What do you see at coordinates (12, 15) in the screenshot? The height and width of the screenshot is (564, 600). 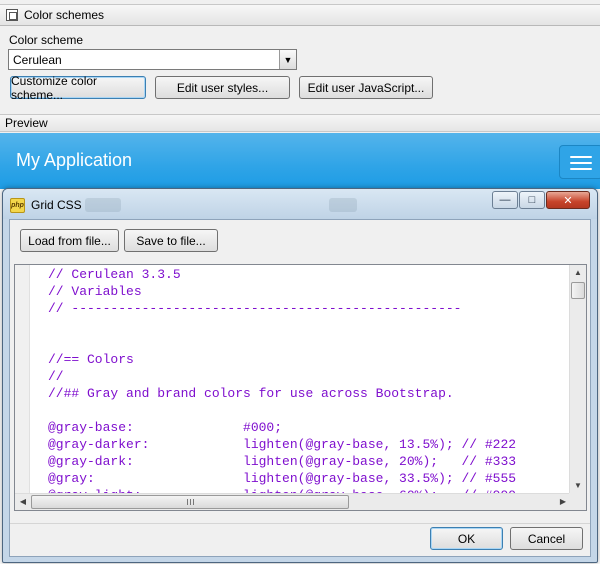 I see `panel-collapse-icon` at bounding box center [12, 15].